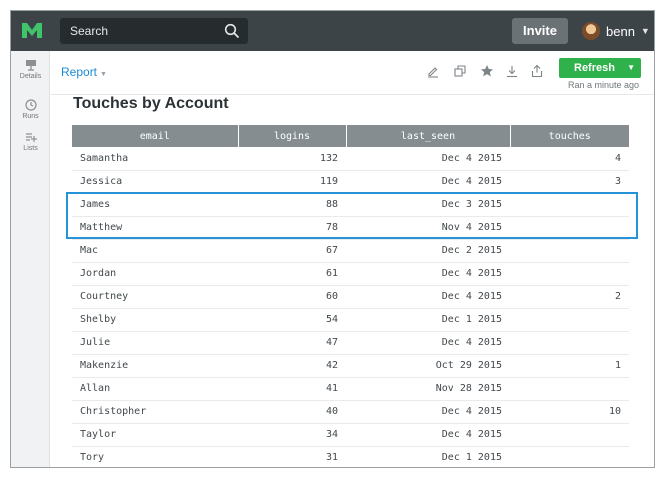 This screenshot has width=664, height=480. Describe the element at coordinates (569, 136) in the screenshot. I see `column-header-touches: touches` at that location.